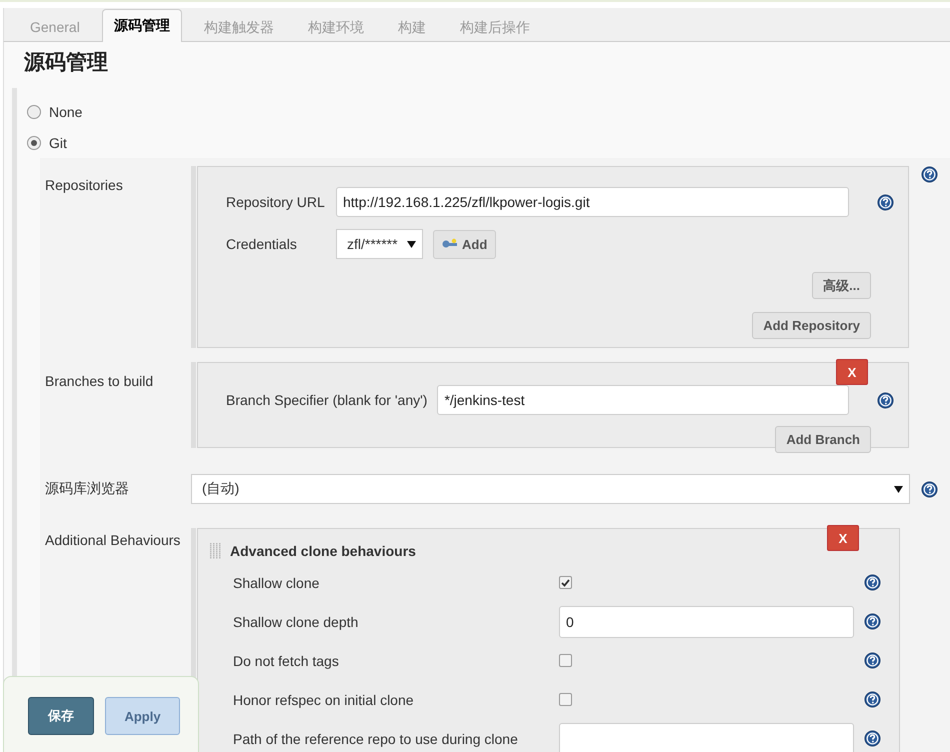 The height and width of the screenshot is (752, 950). I want to click on field-label: Additional Behaviours, so click(113, 539).